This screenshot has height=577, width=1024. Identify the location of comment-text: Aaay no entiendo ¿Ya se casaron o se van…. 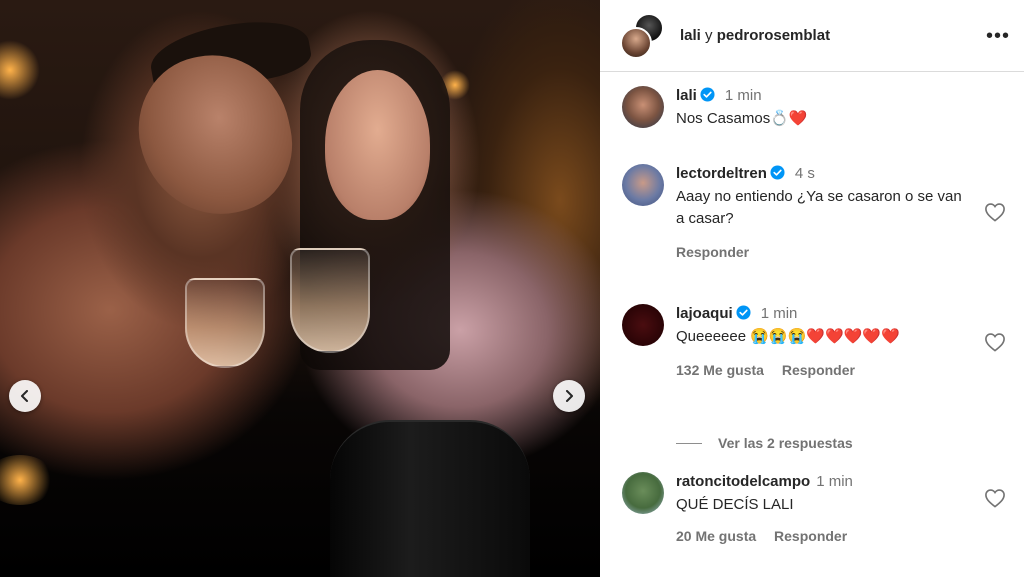
(819, 207).